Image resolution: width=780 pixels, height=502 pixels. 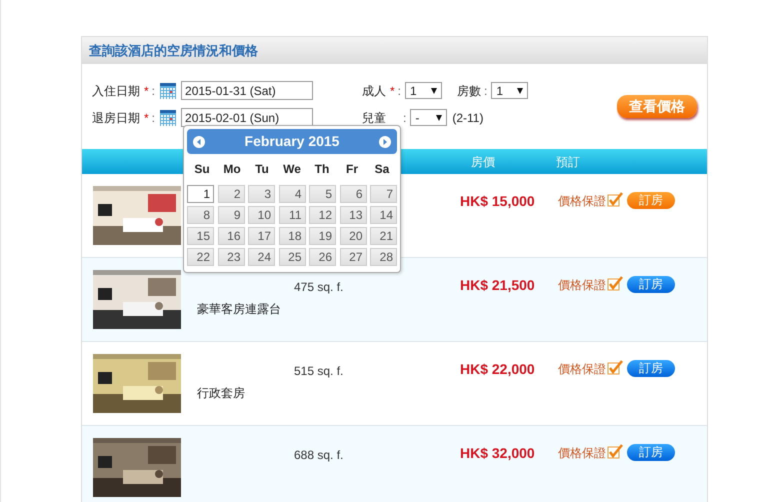 What do you see at coordinates (483, 162) in the screenshot?
I see `column-header: 房價` at bounding box center [483, 162].